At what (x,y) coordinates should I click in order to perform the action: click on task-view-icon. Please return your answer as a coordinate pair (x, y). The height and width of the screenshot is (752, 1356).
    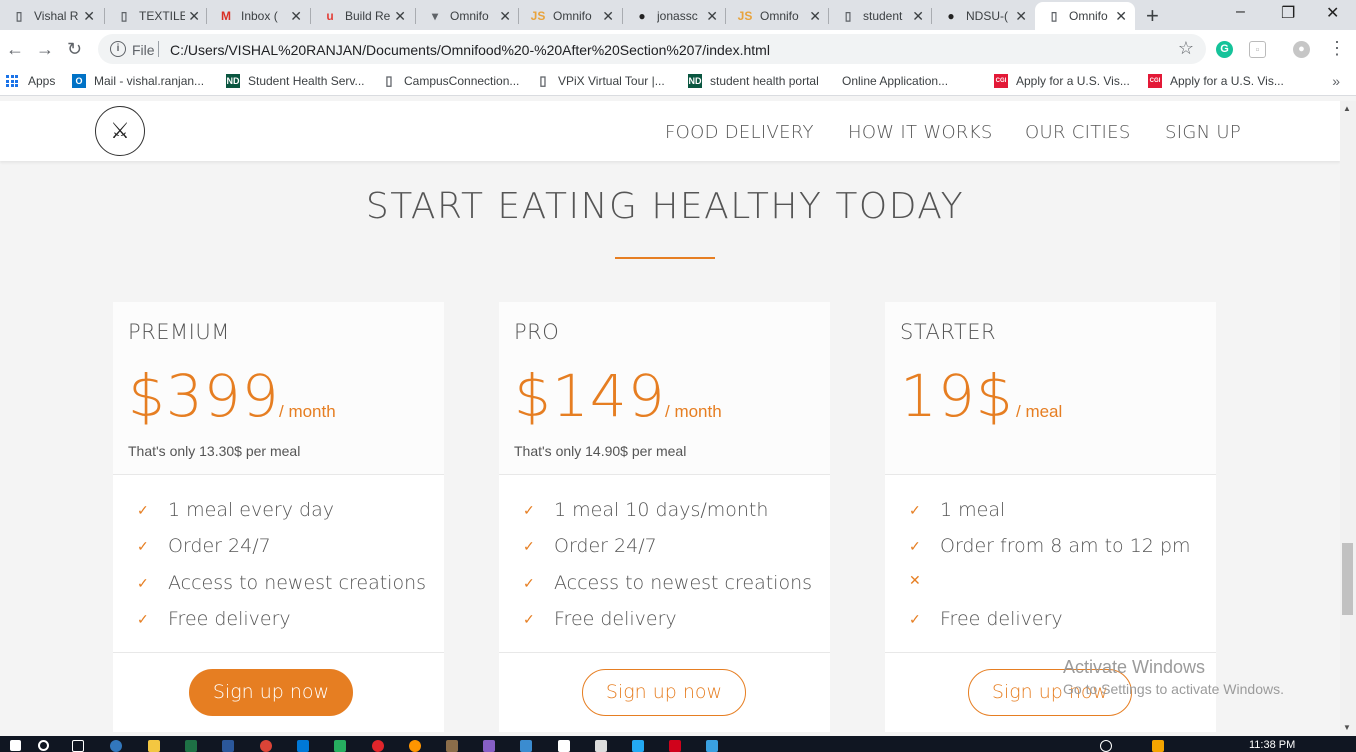
    Looking at the image, I should click on (78, 746).